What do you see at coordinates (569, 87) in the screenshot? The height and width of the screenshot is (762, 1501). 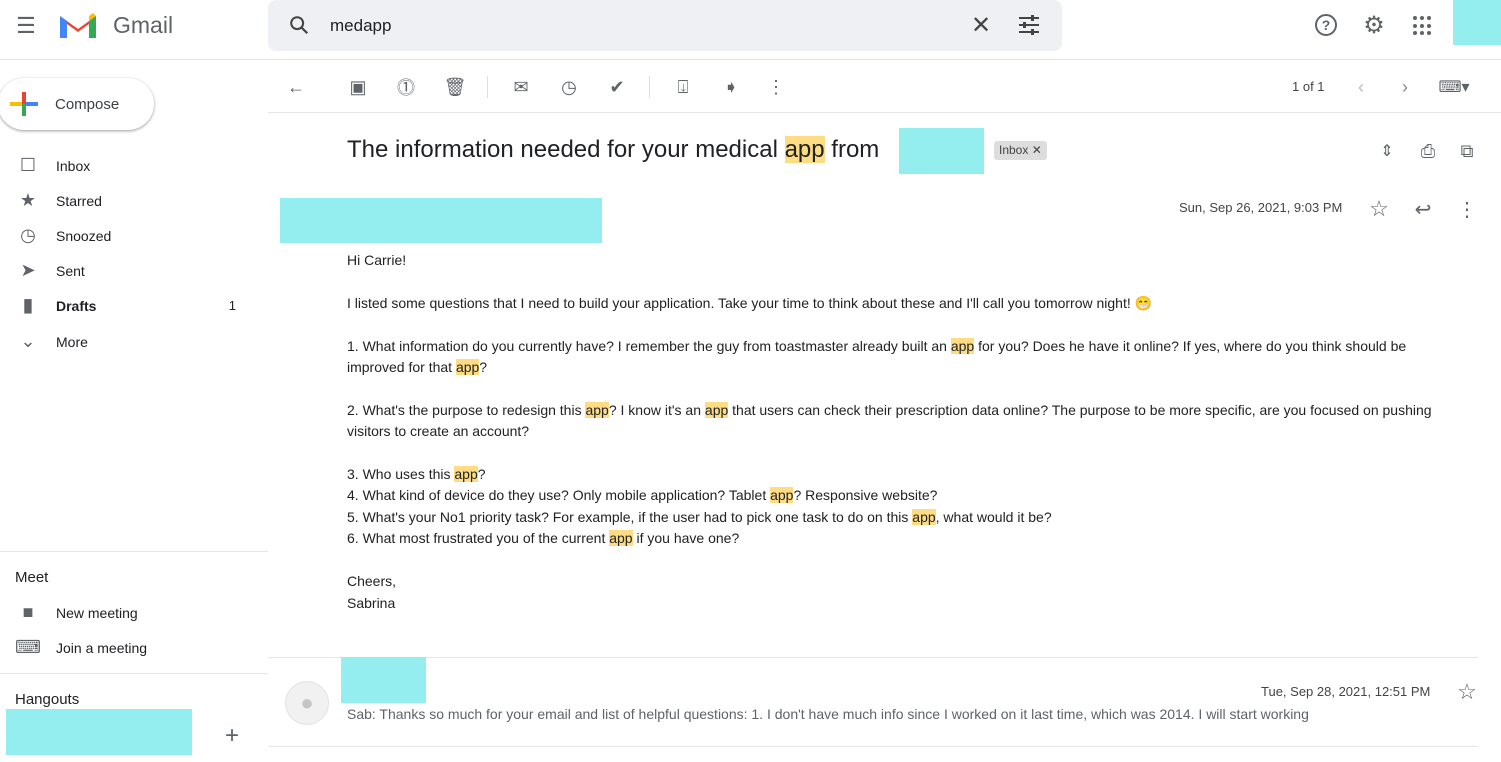 I see `snooze-icon: ◷` at bounding box center [569, 87].